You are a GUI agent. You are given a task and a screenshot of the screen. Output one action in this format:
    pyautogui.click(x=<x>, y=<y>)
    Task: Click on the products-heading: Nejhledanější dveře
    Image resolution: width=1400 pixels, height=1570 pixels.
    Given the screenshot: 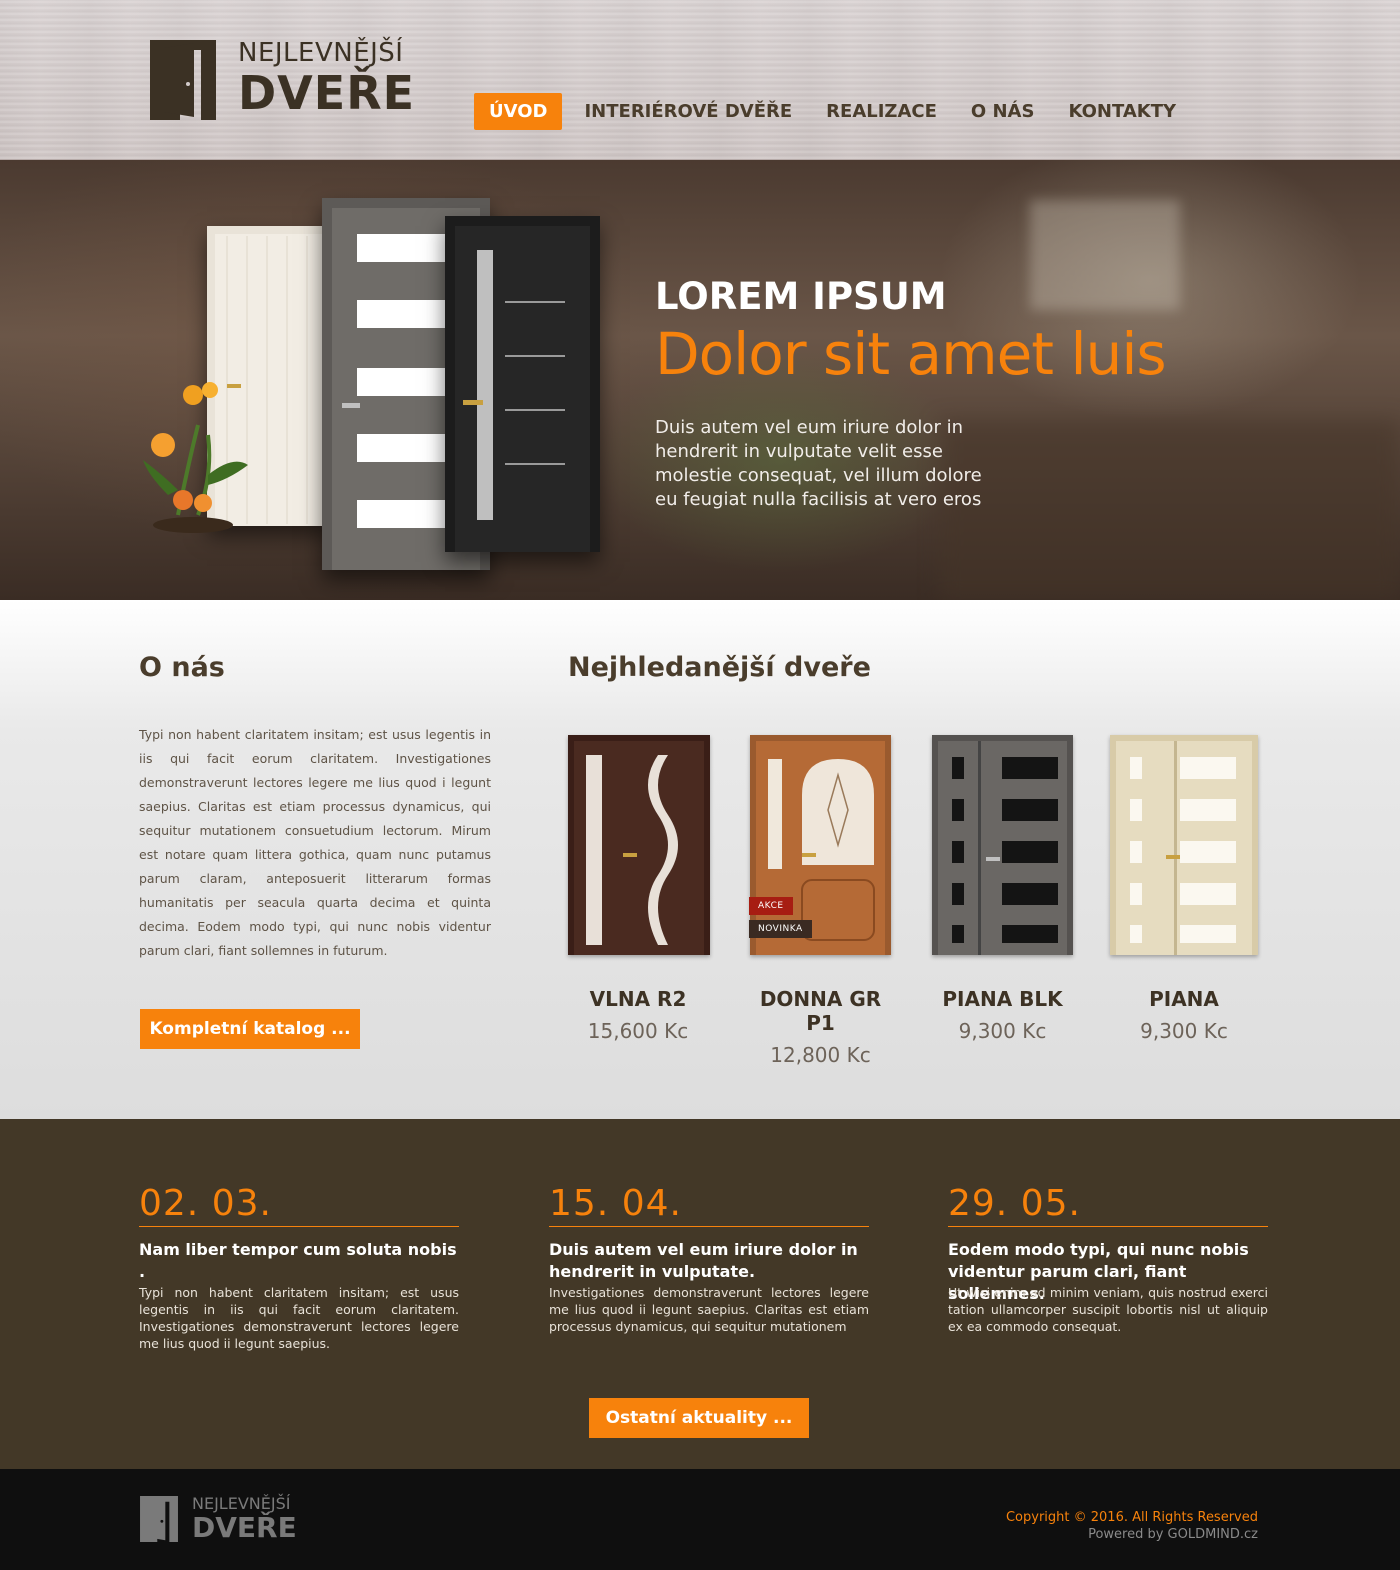 What is the action you would take?
    pyautogui.click(x=719, y=667)
    